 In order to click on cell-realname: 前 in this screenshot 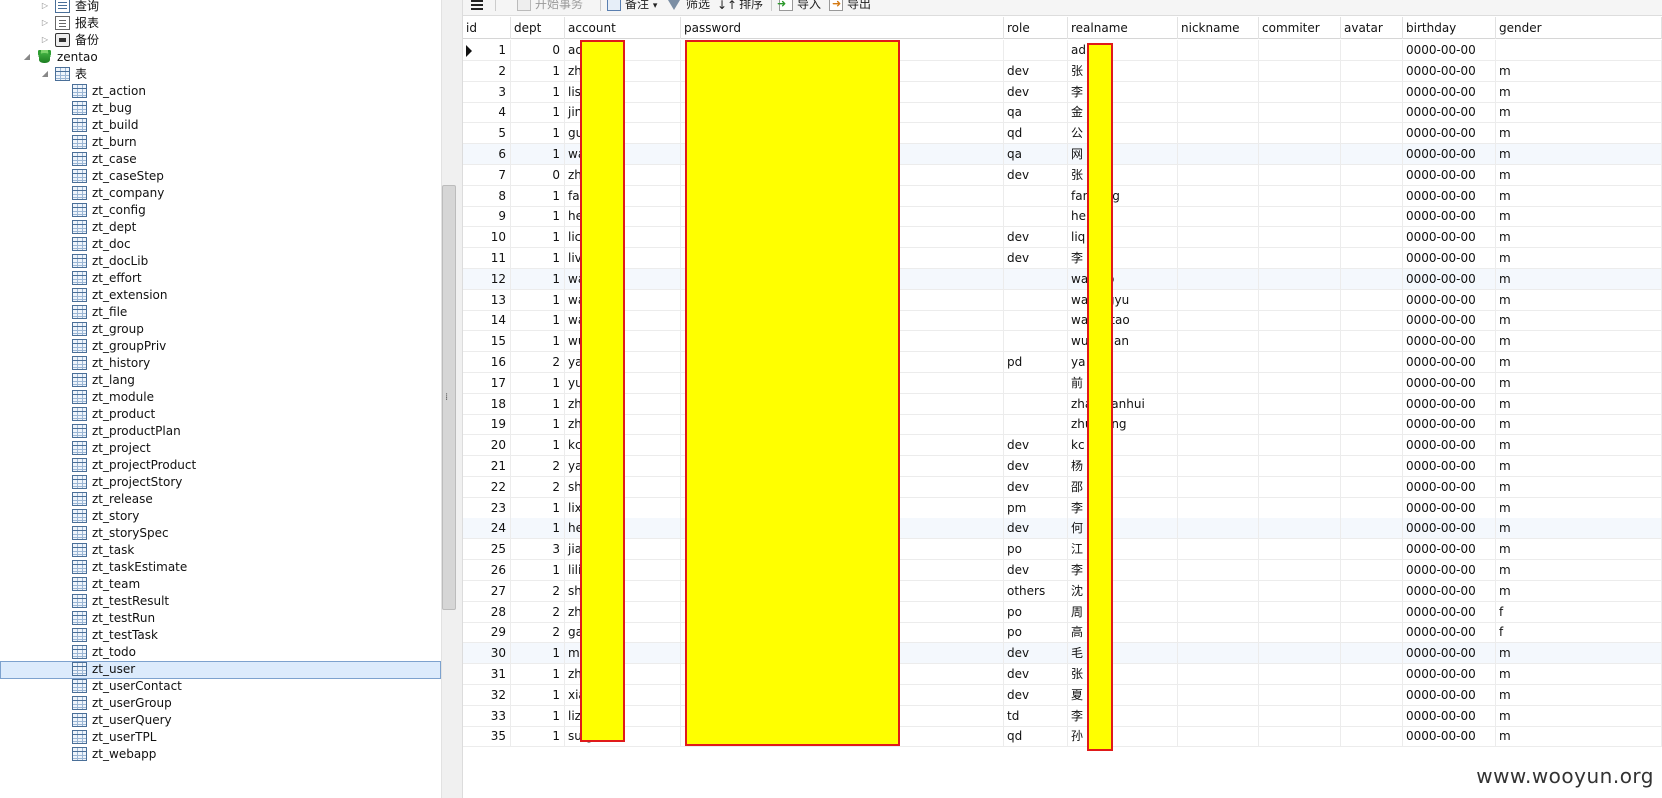, I will do `click(1123, 383)`.